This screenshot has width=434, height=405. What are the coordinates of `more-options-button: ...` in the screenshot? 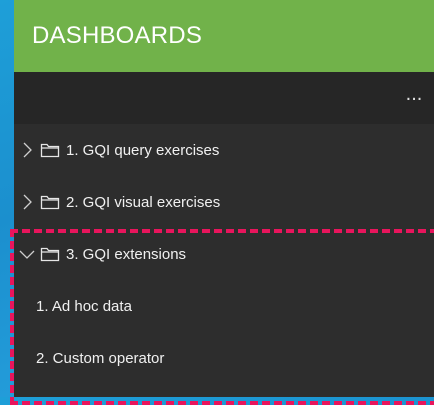 It's located at (414, 98).